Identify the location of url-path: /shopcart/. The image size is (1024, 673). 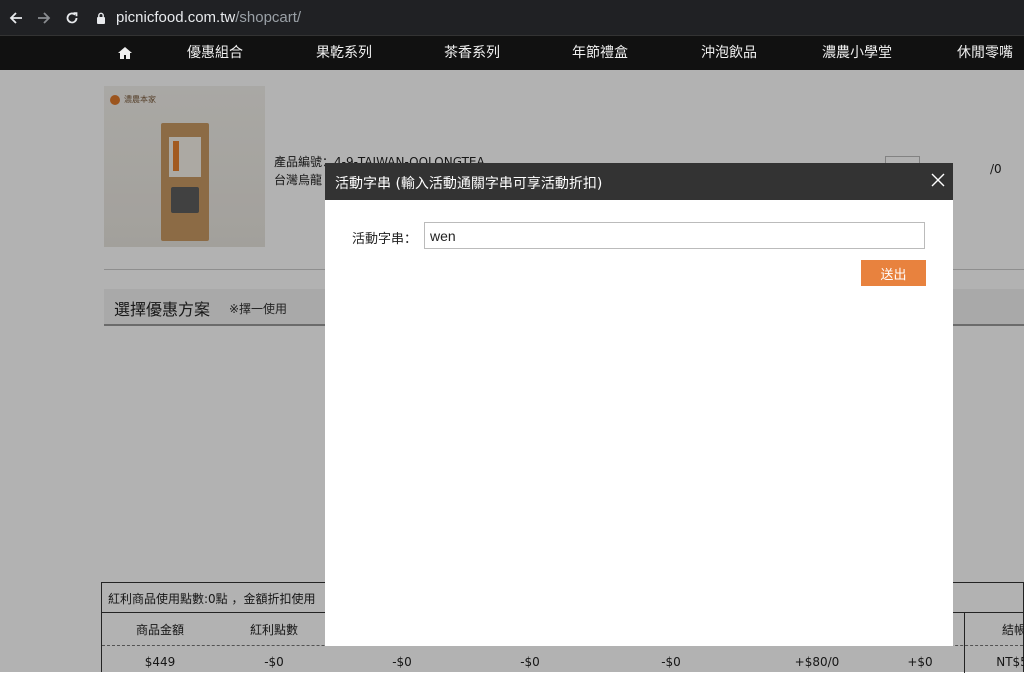
(268, 17).